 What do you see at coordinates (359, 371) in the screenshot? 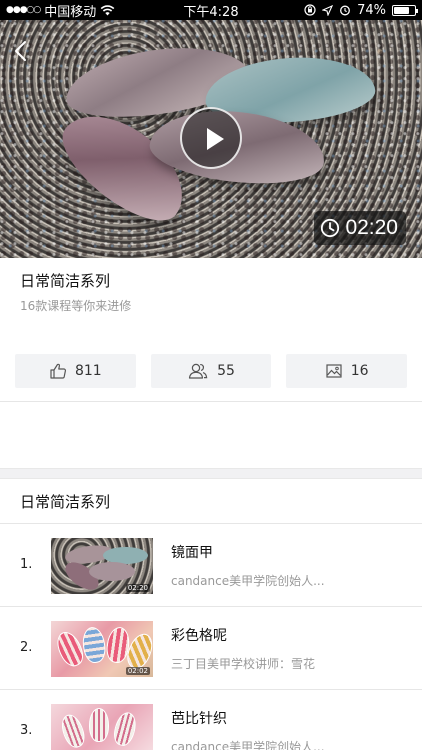
I see `image-count: 16` at bounding box center [359, 371].